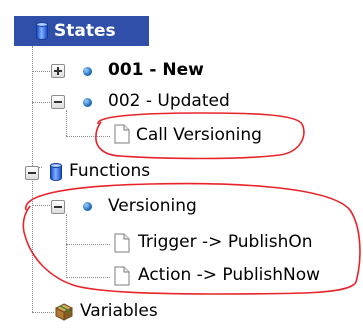 This screenshot has height=333, width=363. I want to click on tree-node-label: States, so click(85, 31).